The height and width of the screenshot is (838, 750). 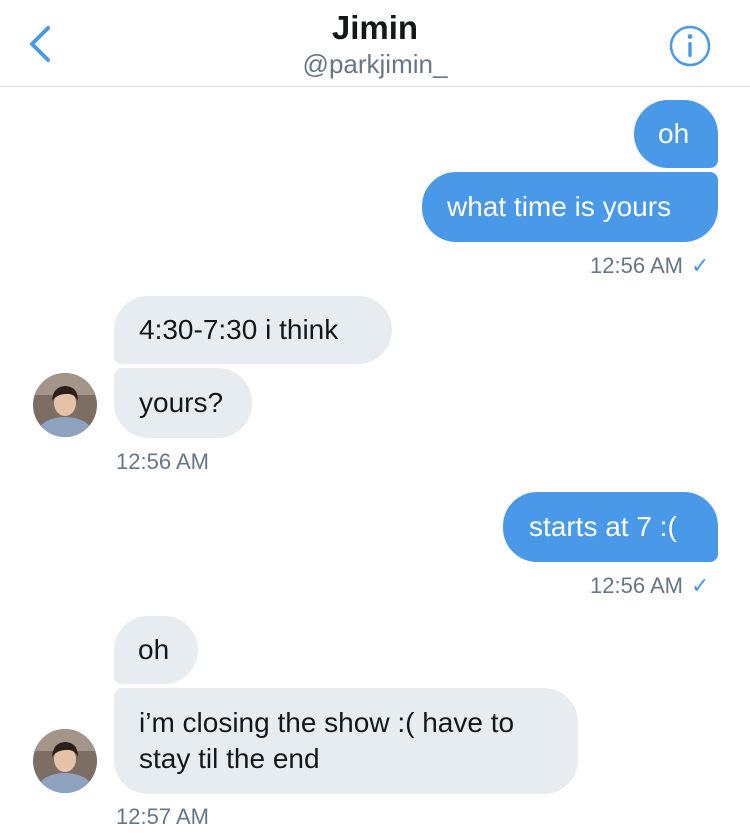 I want to click on message-timestamp: 12:56 AM, so click(x=162, y=461).